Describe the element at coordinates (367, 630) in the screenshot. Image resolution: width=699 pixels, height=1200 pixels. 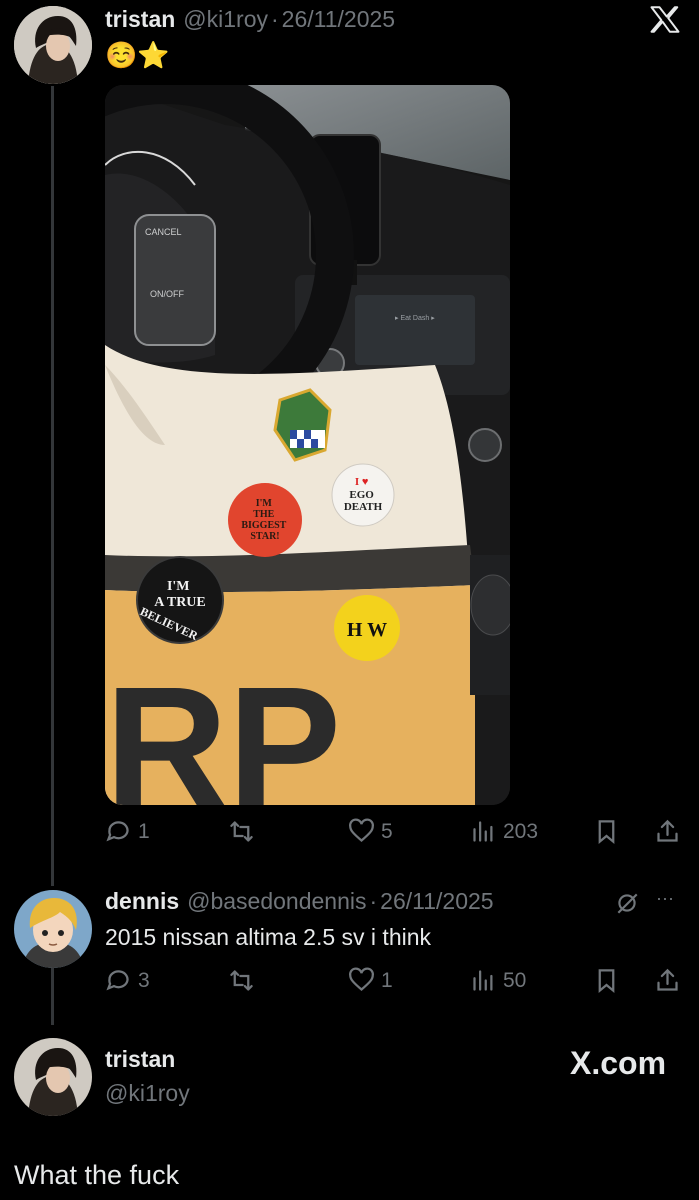
I see `svg-text: H W` at that location.